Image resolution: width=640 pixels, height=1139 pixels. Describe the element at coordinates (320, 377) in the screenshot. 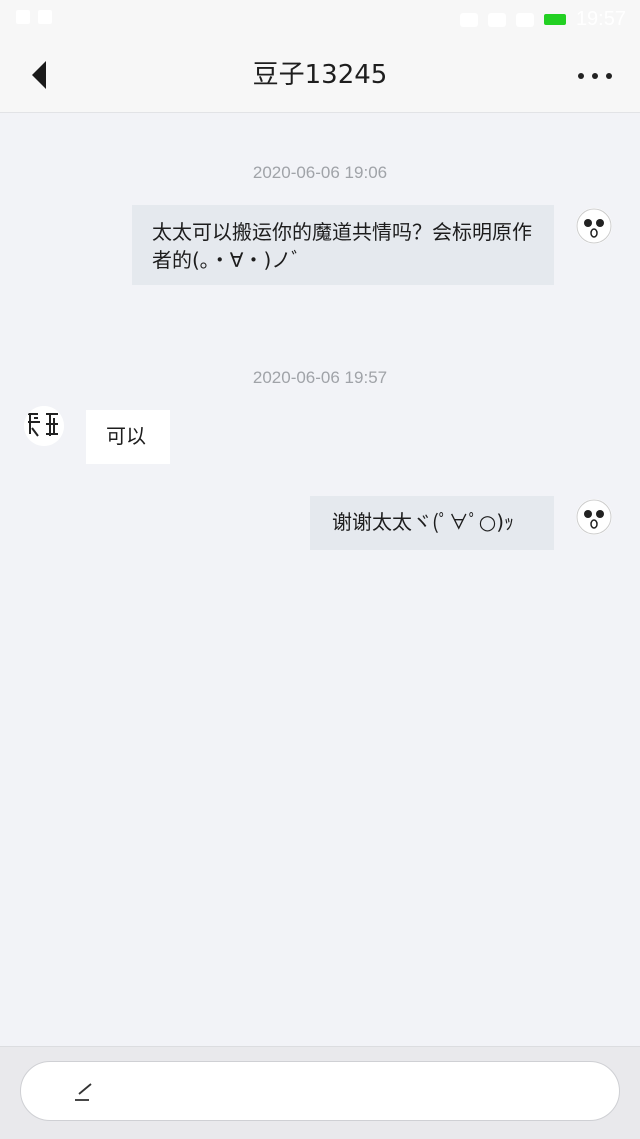

I see `message-timestamp: 2020-06-06 19:57` at that location.